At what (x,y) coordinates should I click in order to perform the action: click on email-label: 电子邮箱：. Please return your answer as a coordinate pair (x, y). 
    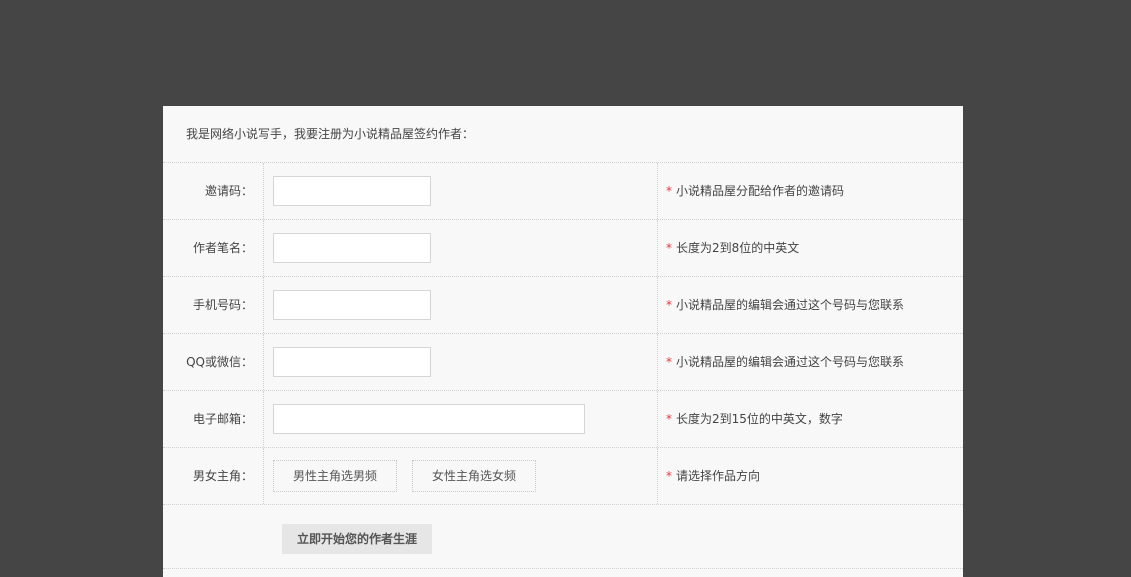
    Looking at the image, I should click on (213, 419).